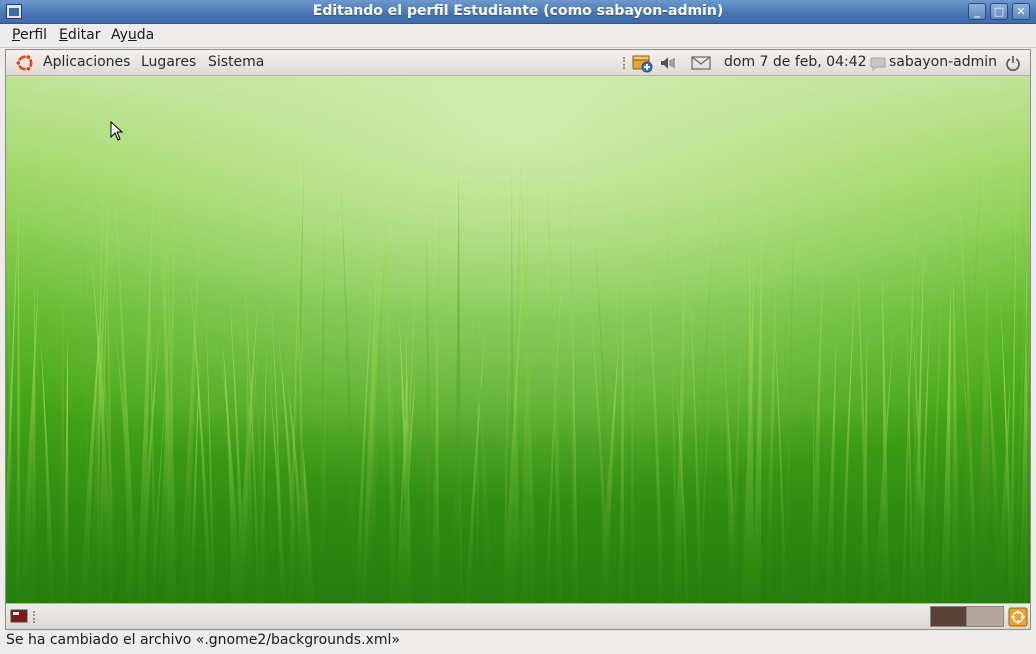 This screenshot has width=1036, height=654. What do you see at coordinates (25, 63) in the screenshot?
I see `ubuntu-logo-icon` at bounding box center [25, 63].